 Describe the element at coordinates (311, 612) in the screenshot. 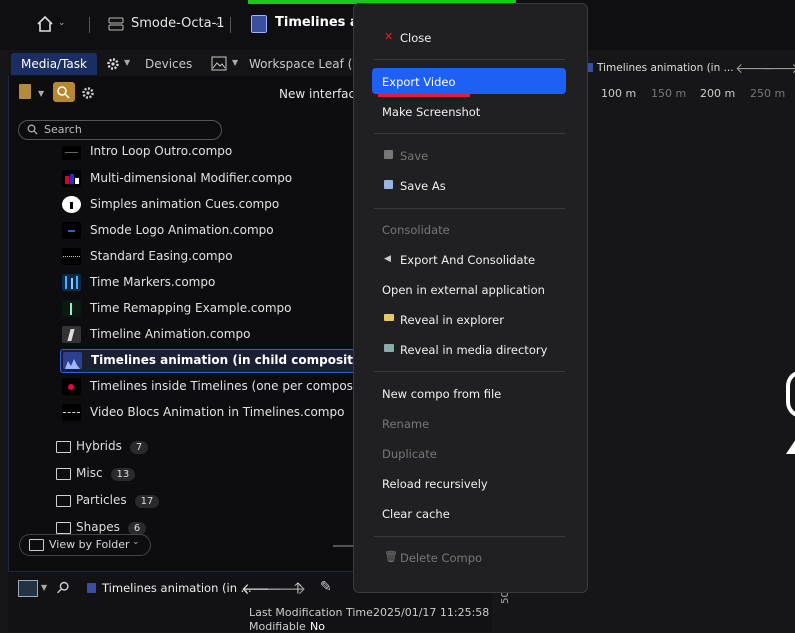

I see `mod-time-label: Last Modification Time` at that location.